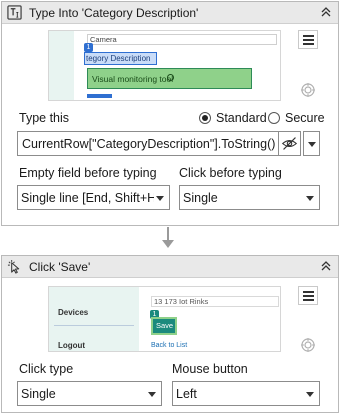 The width and height of the screenshot is (341, 416). Describe the element at coordinates (246, 393) in the screenshot. I see `mouse-button-select: Left` at that location.